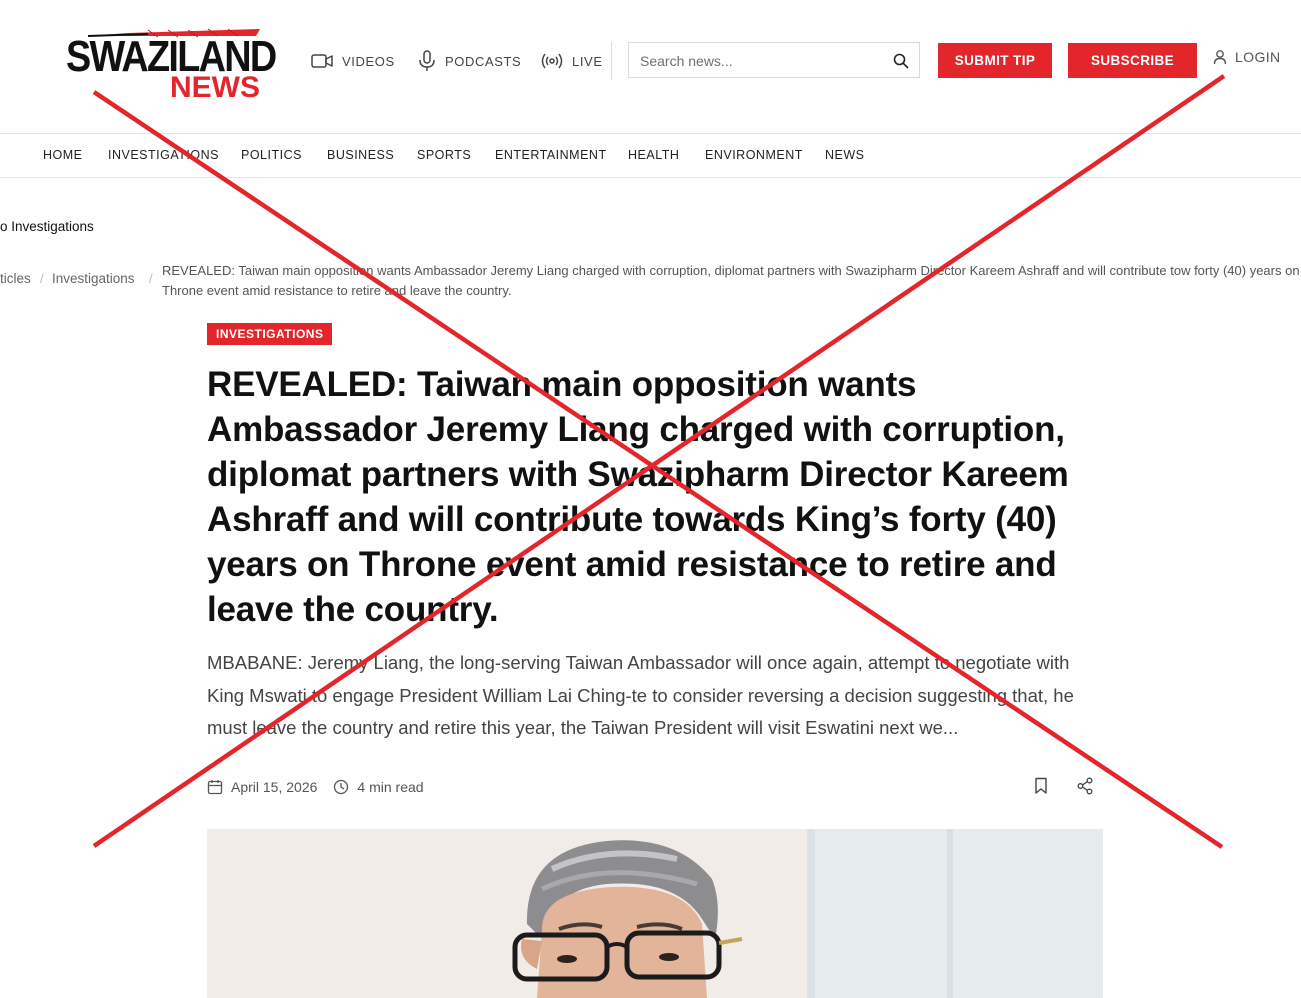 This screenshot has height=998, width=1301. What do you see at coordinates (1085, 786) in the screenshot?
I see `share-icon` at bounding box center [1085, 786].